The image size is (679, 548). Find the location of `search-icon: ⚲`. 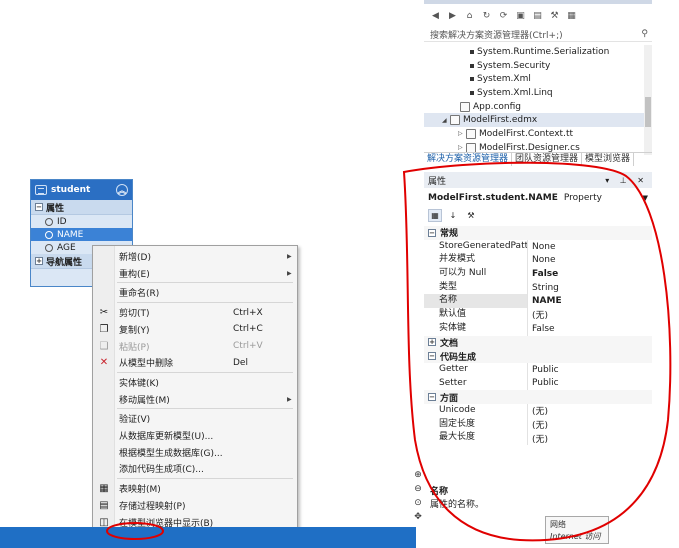

search-icon: ⚲ is located at coordinates (644, 34).